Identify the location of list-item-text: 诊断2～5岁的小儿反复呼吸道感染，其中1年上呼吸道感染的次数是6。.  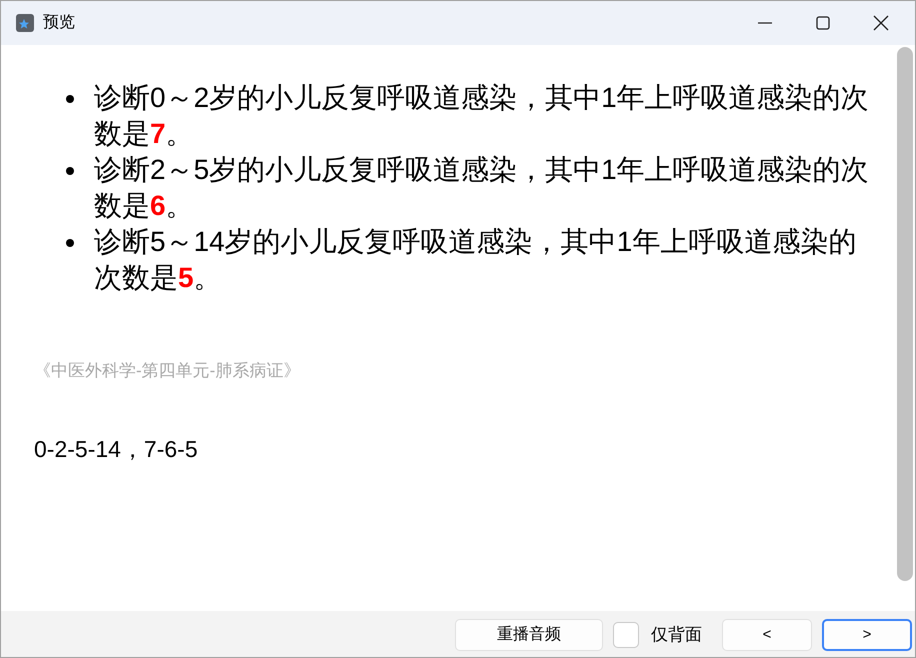
(481, 188).